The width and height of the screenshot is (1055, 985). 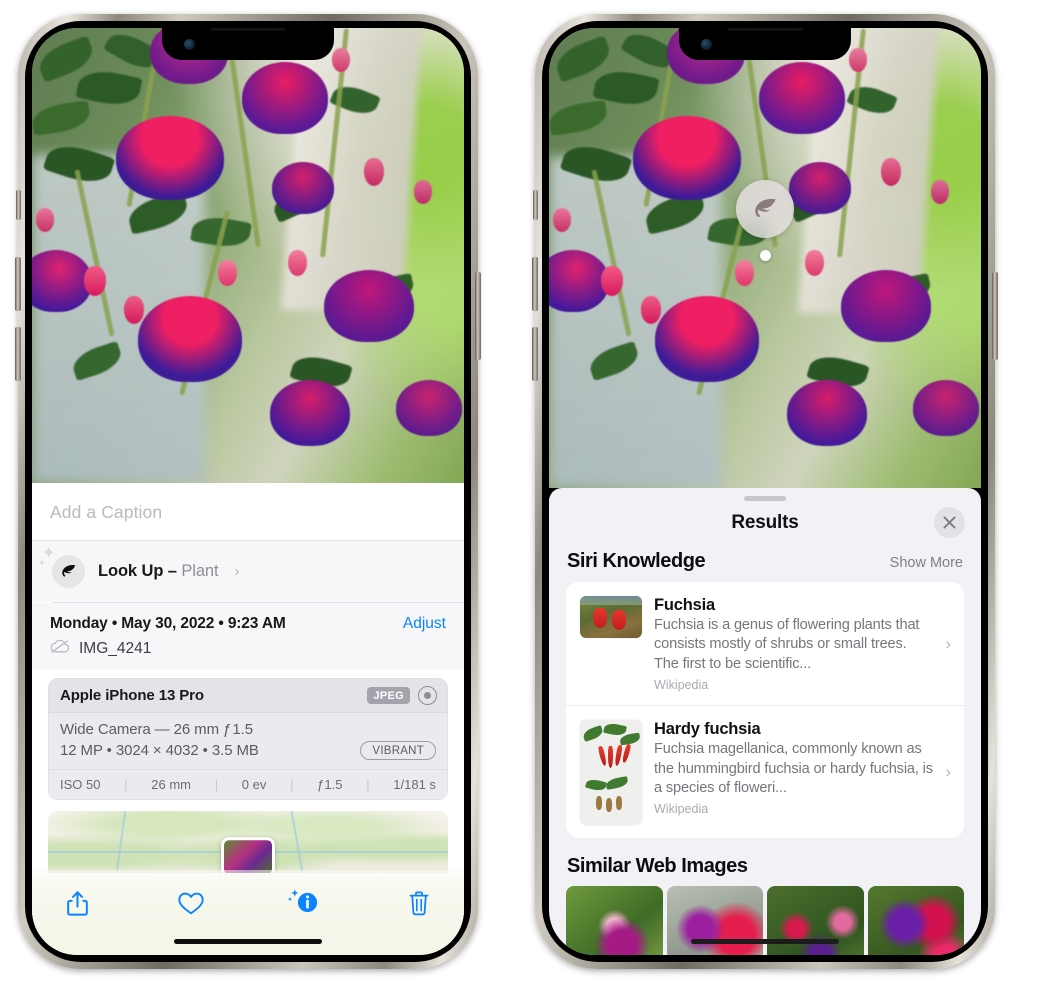 What do you see at coordinates (106, 512) in the screenshot?
I see `caption-placeholder: Add a Caption` at bounding box center [106, 512].